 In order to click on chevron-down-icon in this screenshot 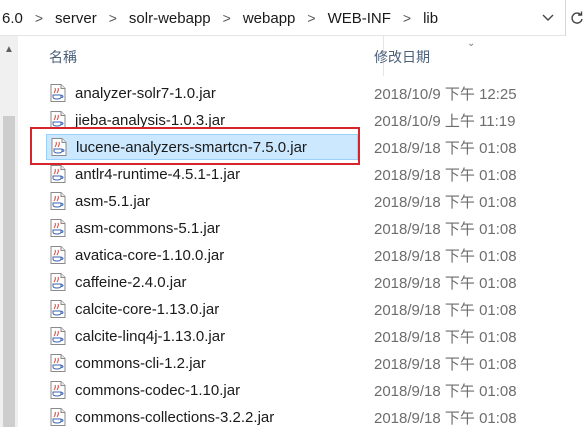, I will do `click(548, 17)`.